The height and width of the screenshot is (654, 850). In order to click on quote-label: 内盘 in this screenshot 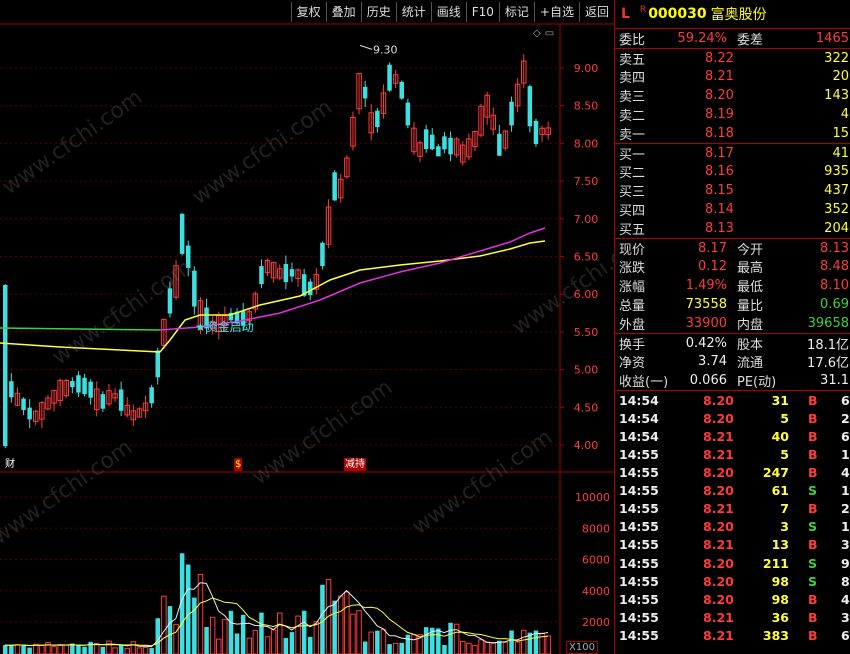, I will do `click(750, 325)`.